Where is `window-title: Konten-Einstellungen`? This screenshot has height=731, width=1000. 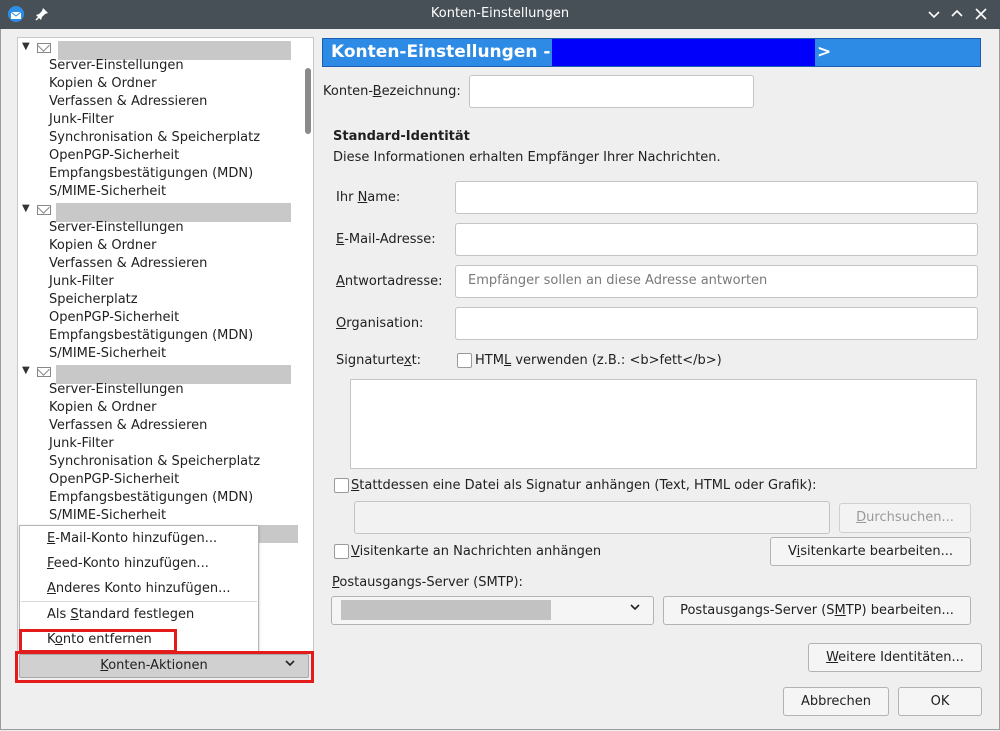 window-title: Konten-Einstellungen is located at coordinates (500, 13).